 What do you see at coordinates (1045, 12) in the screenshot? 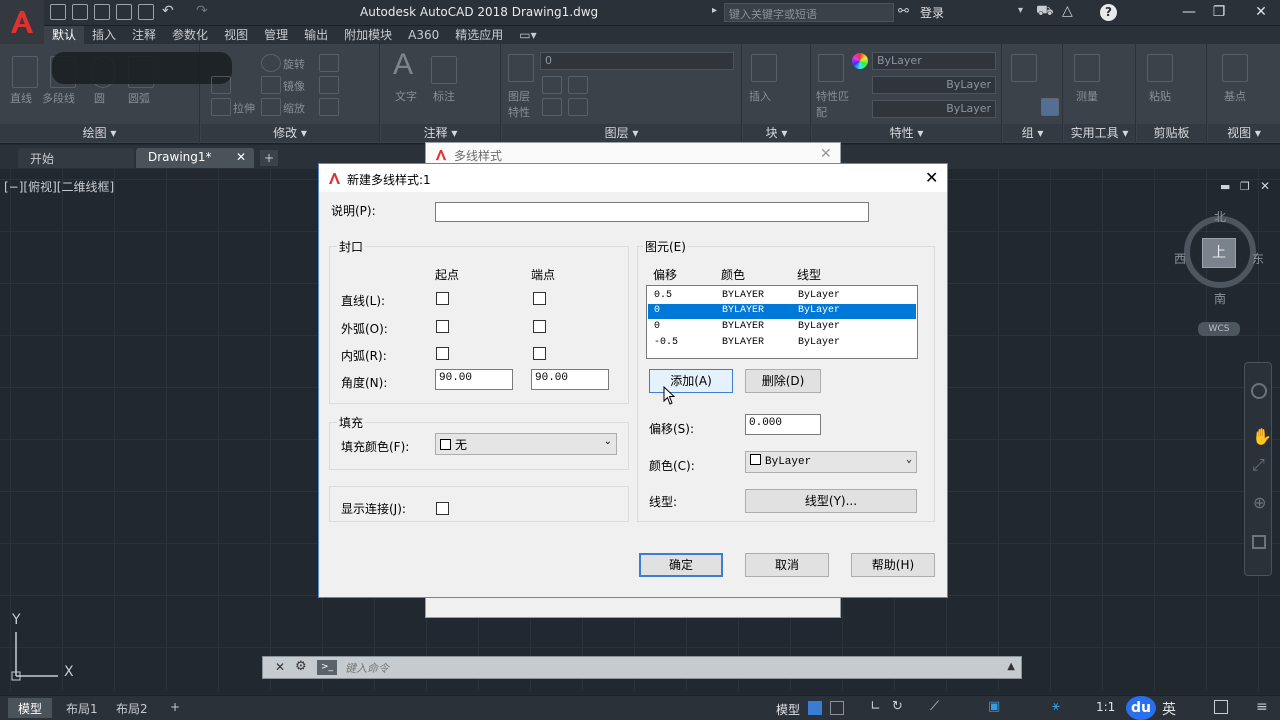
I see `cart-icon: ⛟` at bounding box center [1045, 12].